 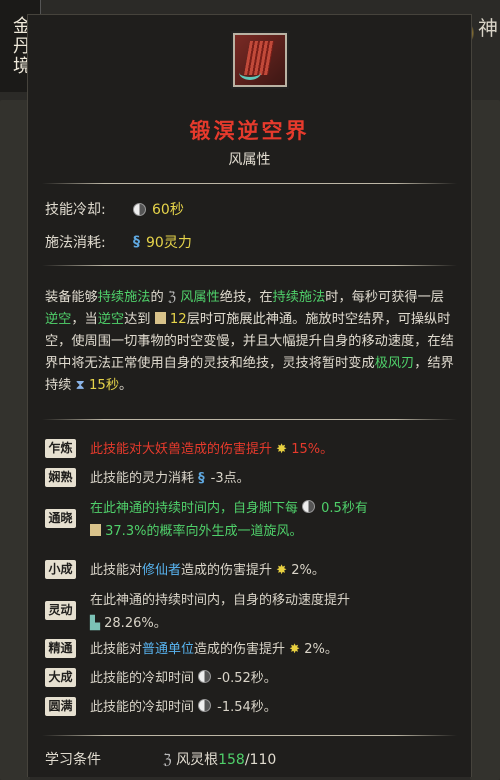 What do you see at coordinates (60, 569) in the screenshot?
I see `upgrade-tag: 小成` at bounding box center [60, 569].